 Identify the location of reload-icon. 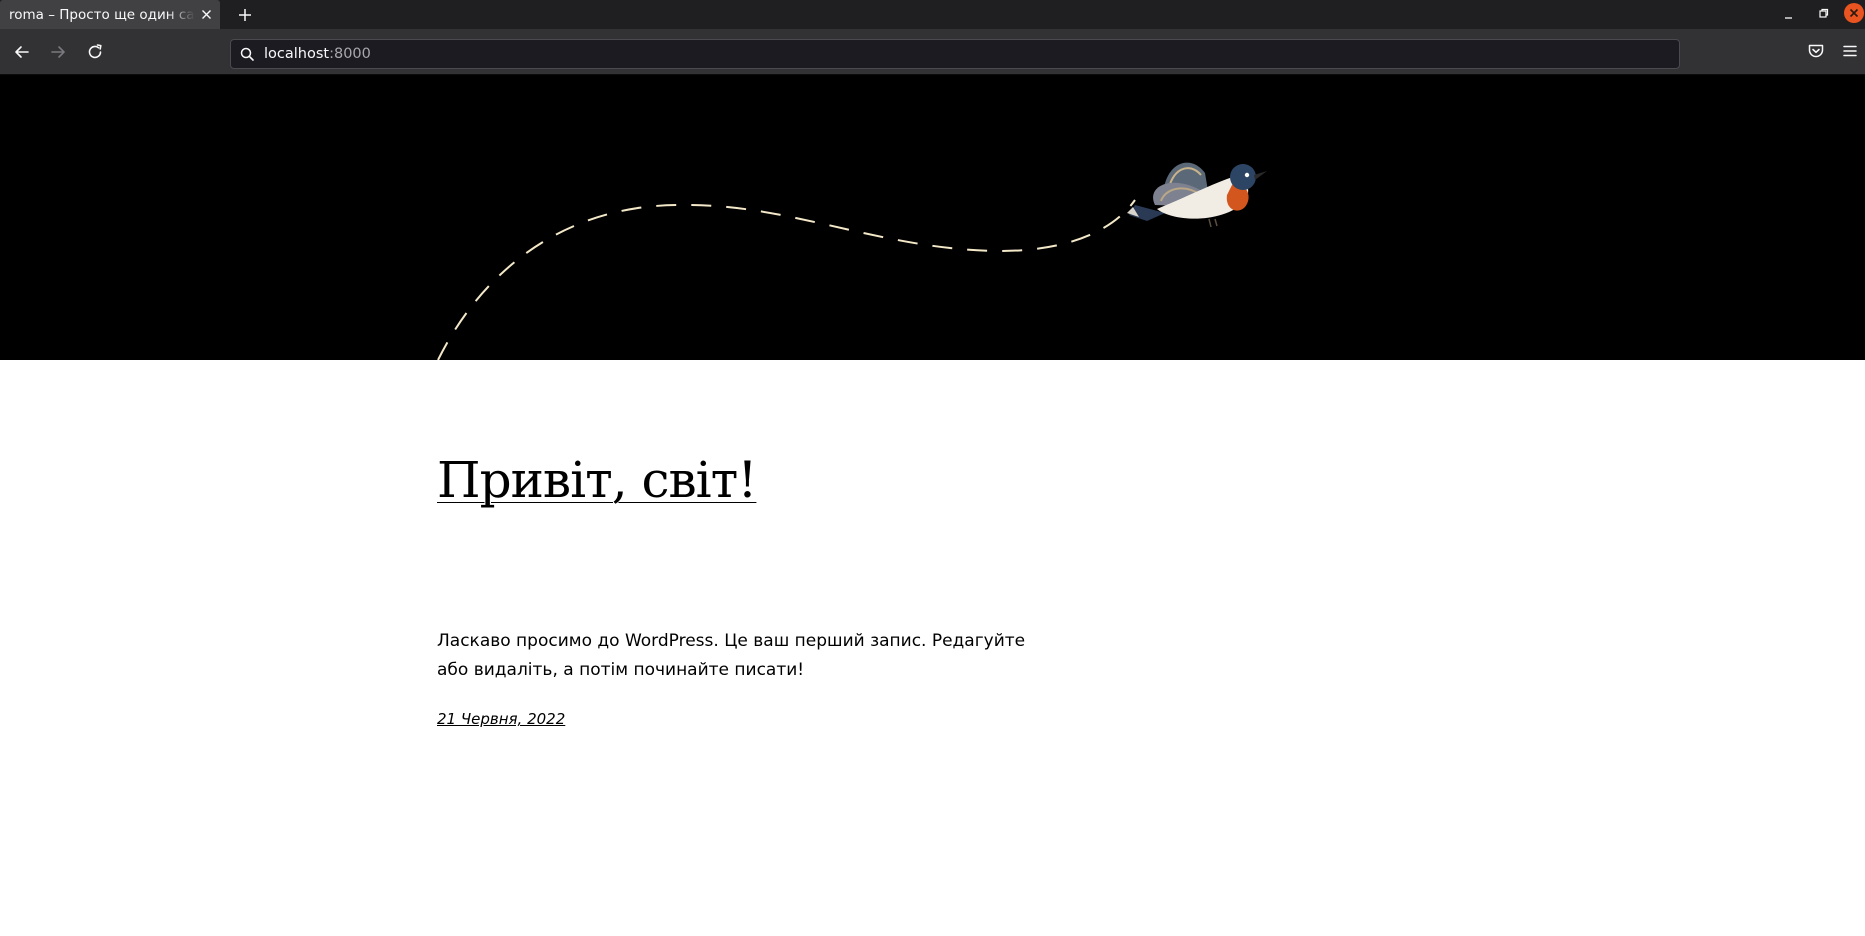
(95, 52).